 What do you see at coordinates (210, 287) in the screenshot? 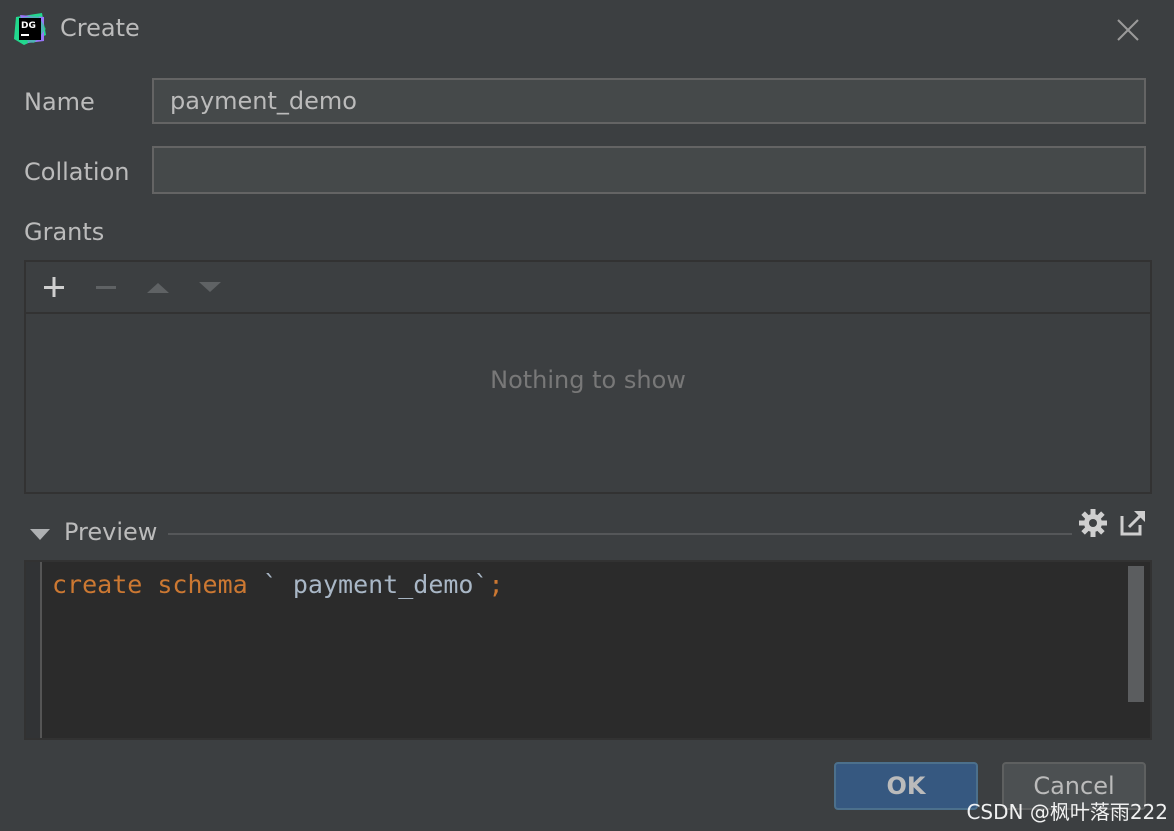
I see `move-down-icon` at bounding box center [210, 287].